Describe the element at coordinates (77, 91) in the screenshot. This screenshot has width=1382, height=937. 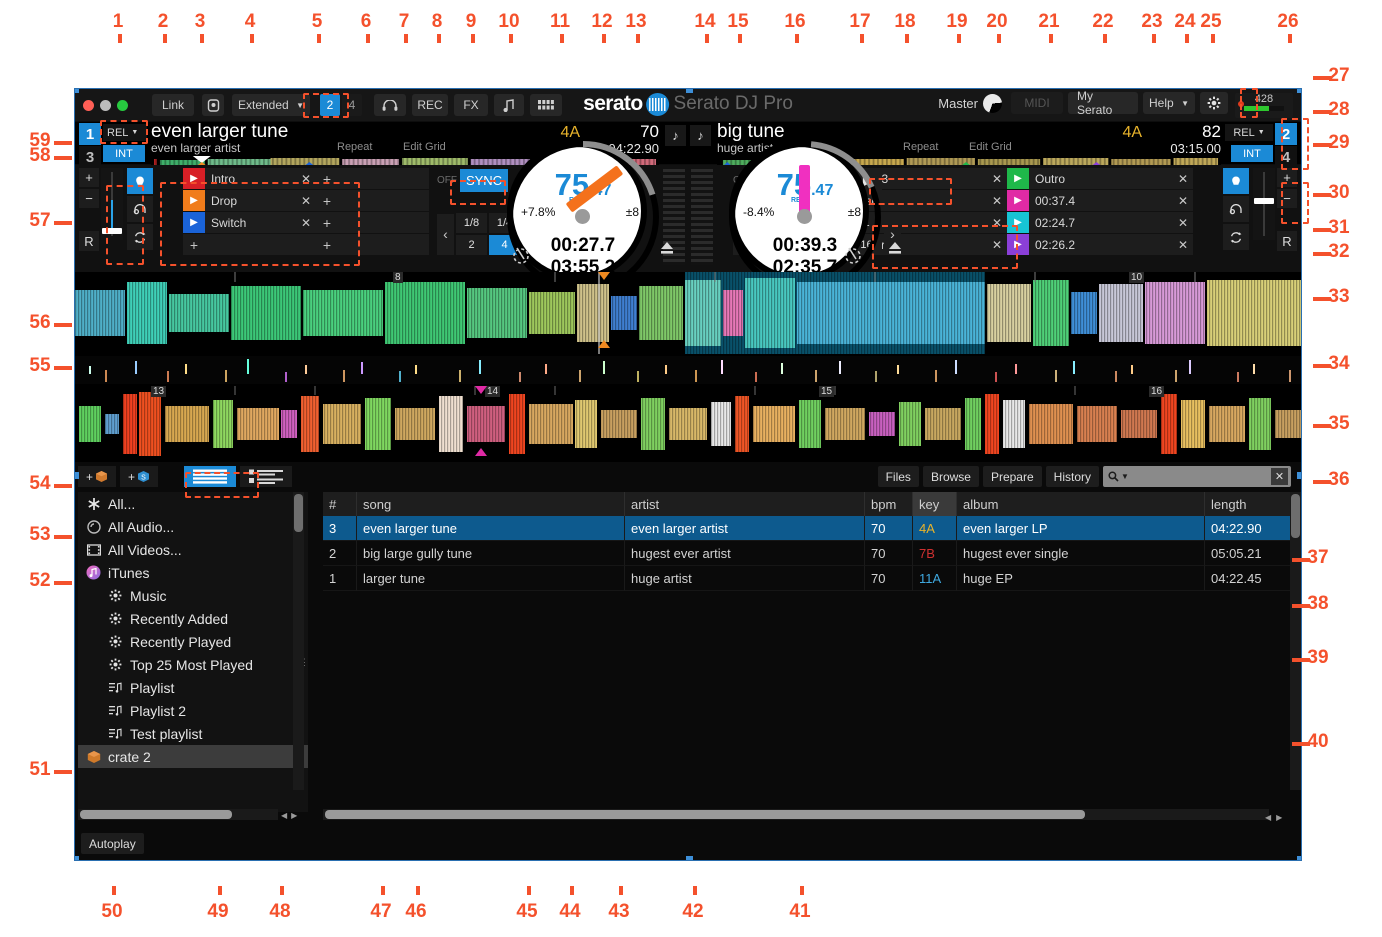
I see `resize-handle-tl` at that location.